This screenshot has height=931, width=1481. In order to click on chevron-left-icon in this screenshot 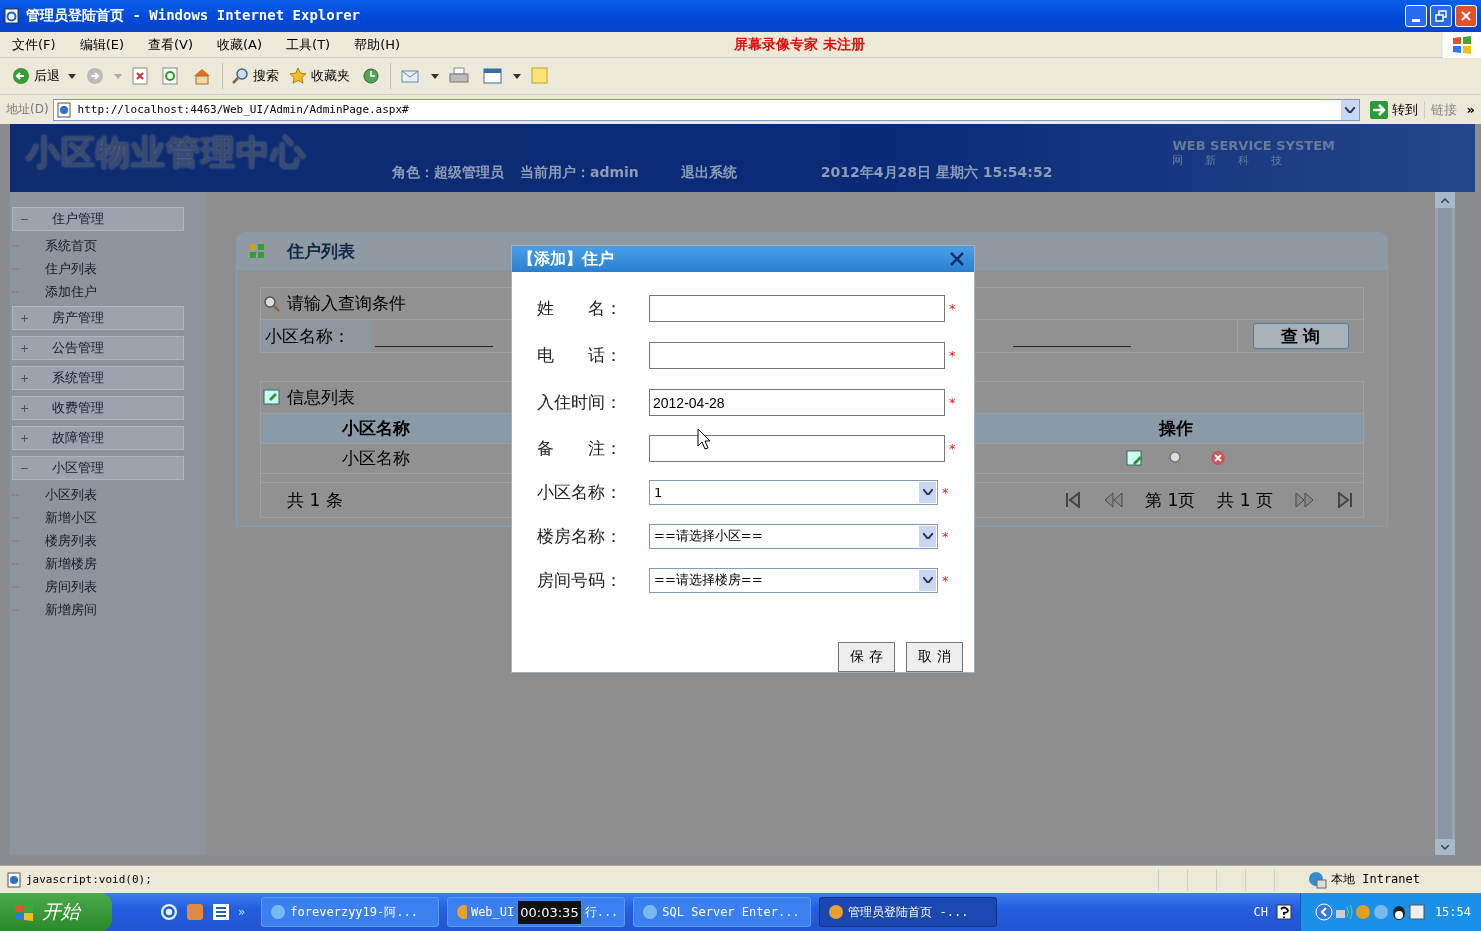, I will do `click(1323, 912)`.